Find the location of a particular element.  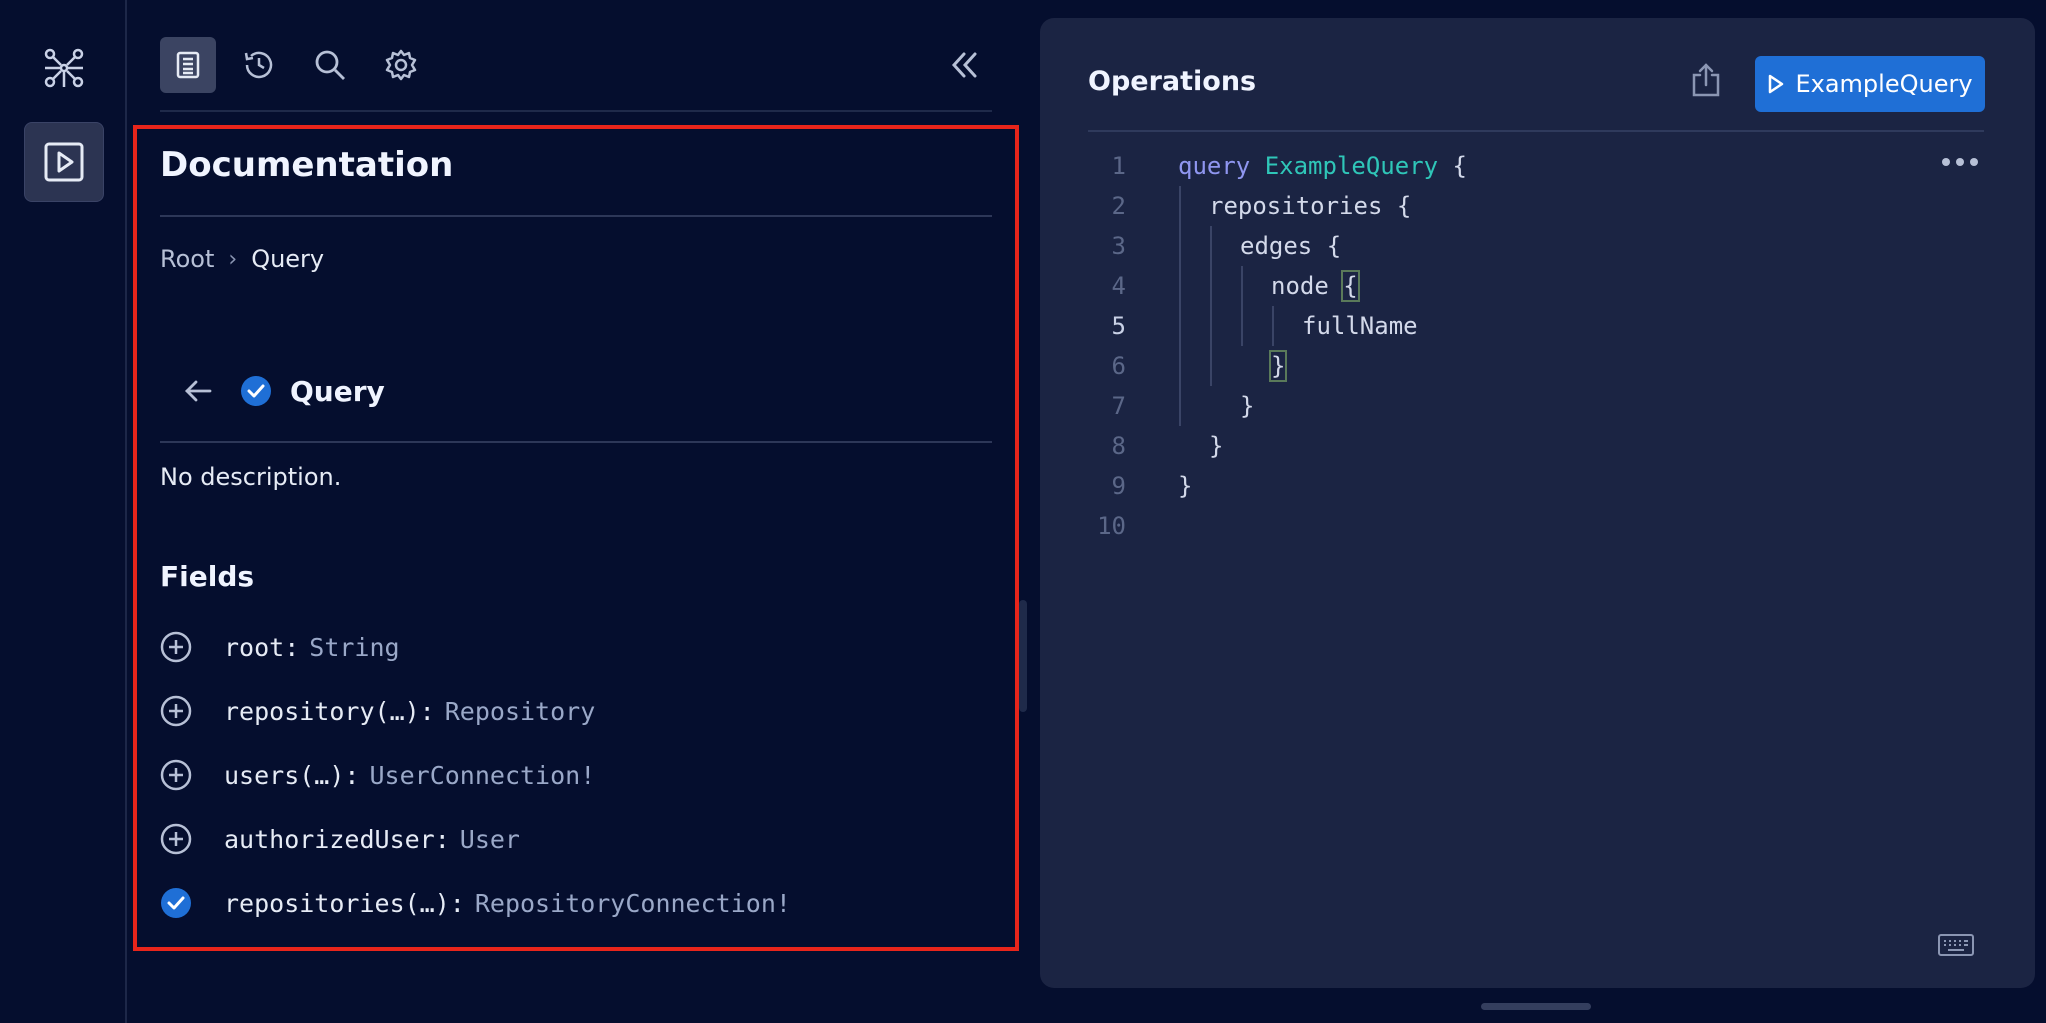

collapse-panel-button is located at coordinates (964, 65).